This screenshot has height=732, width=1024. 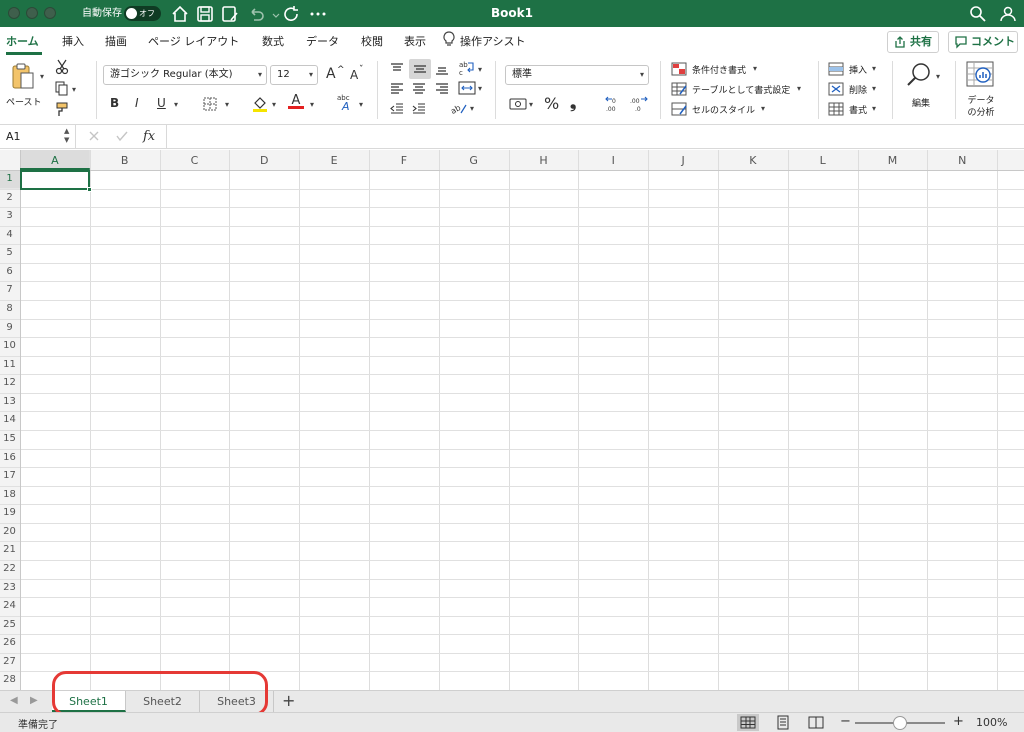 I want to click on column-header-i: I, so click(x=613, y=161).